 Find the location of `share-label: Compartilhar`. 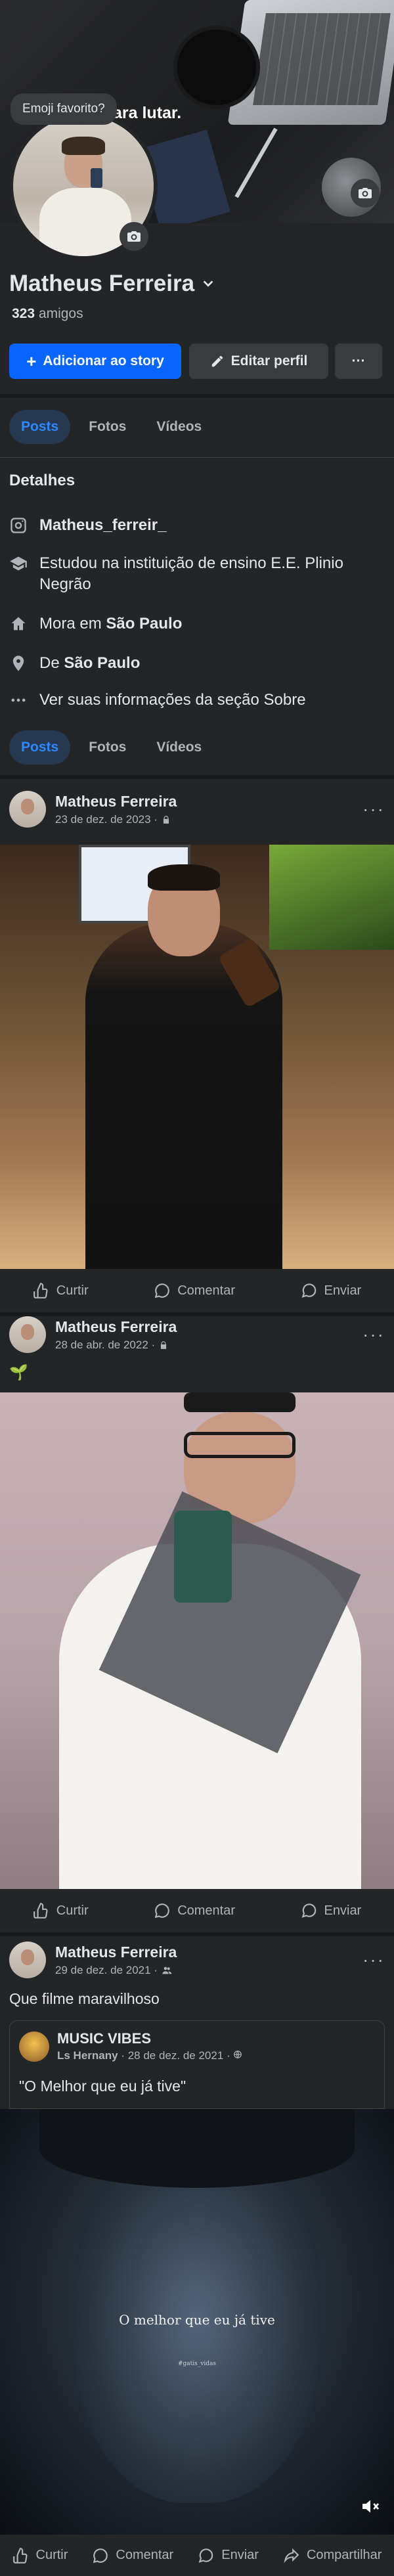

share-label: Compartilhar is located at coordinates (344, 2555).